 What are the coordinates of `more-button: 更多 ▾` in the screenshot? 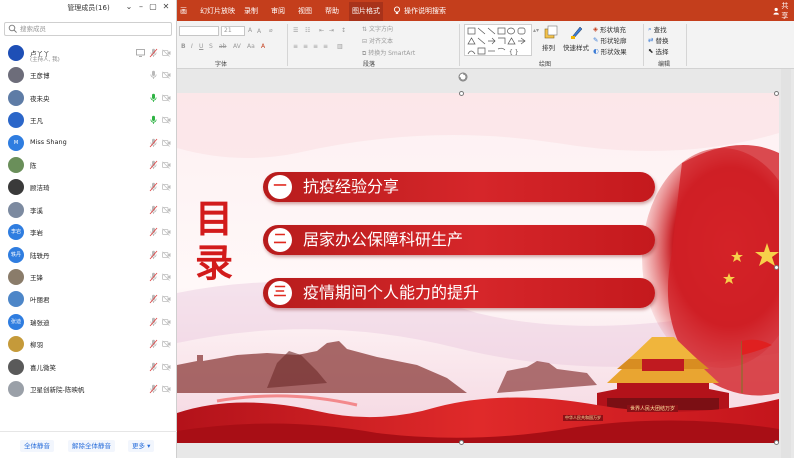 It's located at (141, 446).